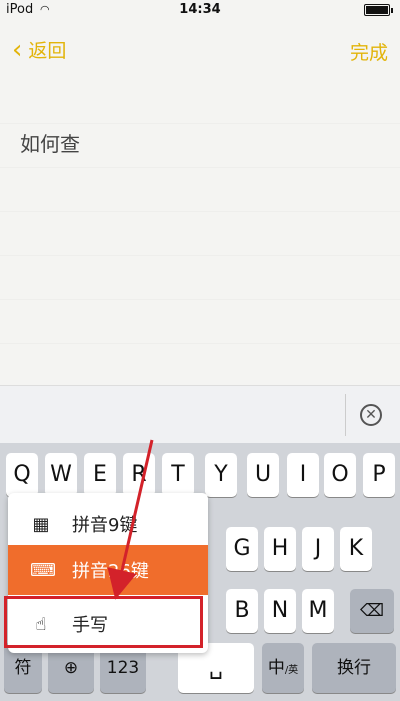 The height and width of the screenshot is (701, 400). What do you see at coordinates (200, 50) in the screenshot?
I see `nav-bar: ‹ 返回 完成` at bounding box center [200, 50].